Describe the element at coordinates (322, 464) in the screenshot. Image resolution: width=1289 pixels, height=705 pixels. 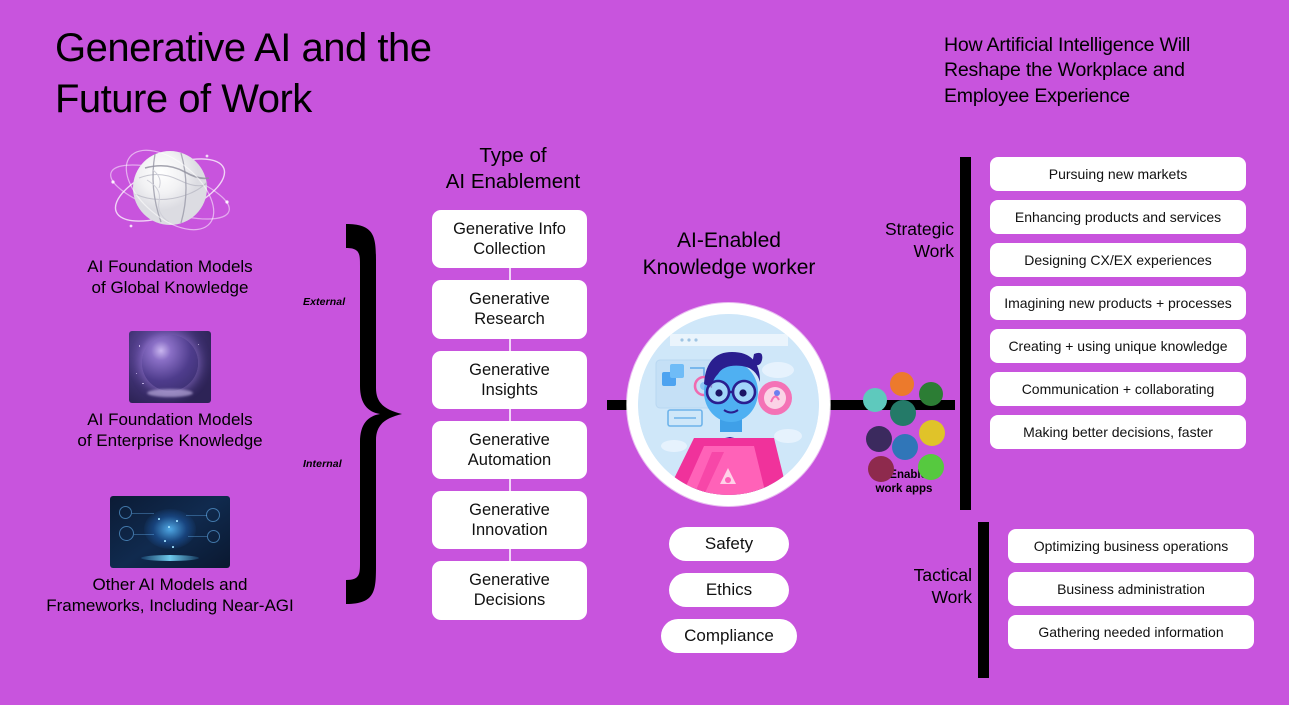
I see `brace-label-internal: Internal` at that location.